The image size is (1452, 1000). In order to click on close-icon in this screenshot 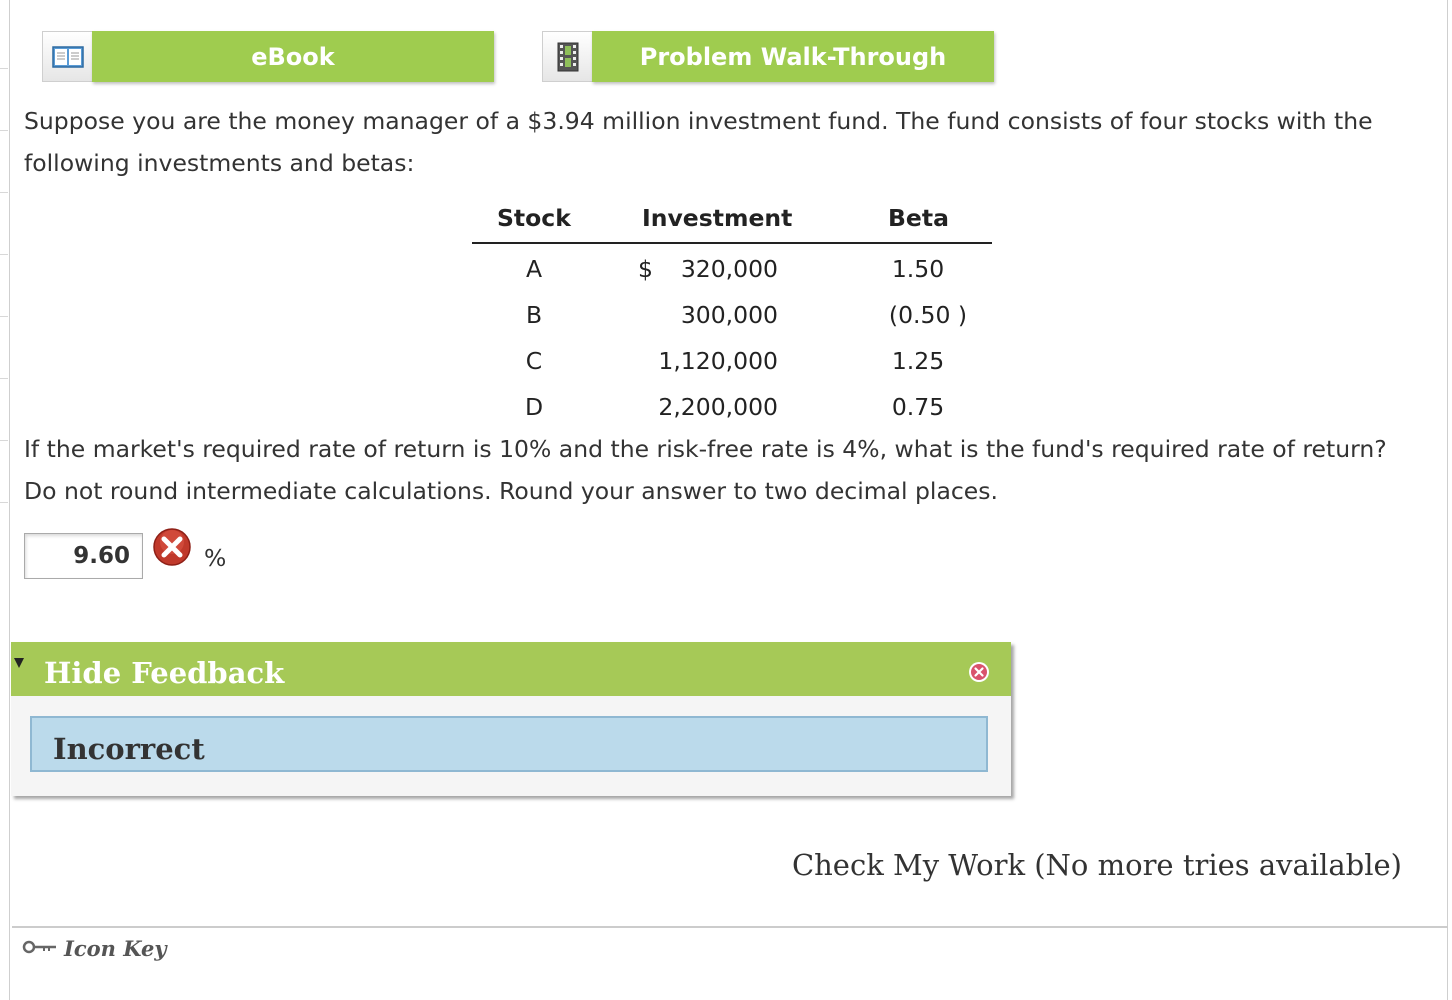, I will do `click(979, 672)`.